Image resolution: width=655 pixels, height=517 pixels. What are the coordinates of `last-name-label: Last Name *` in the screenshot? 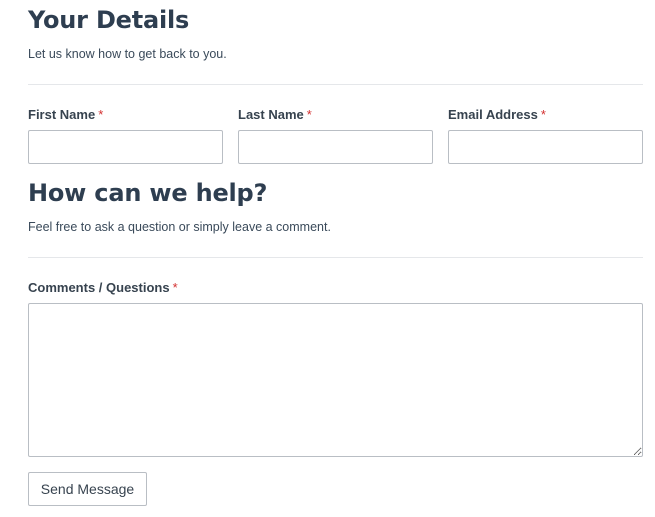 It's located at (275, 115).